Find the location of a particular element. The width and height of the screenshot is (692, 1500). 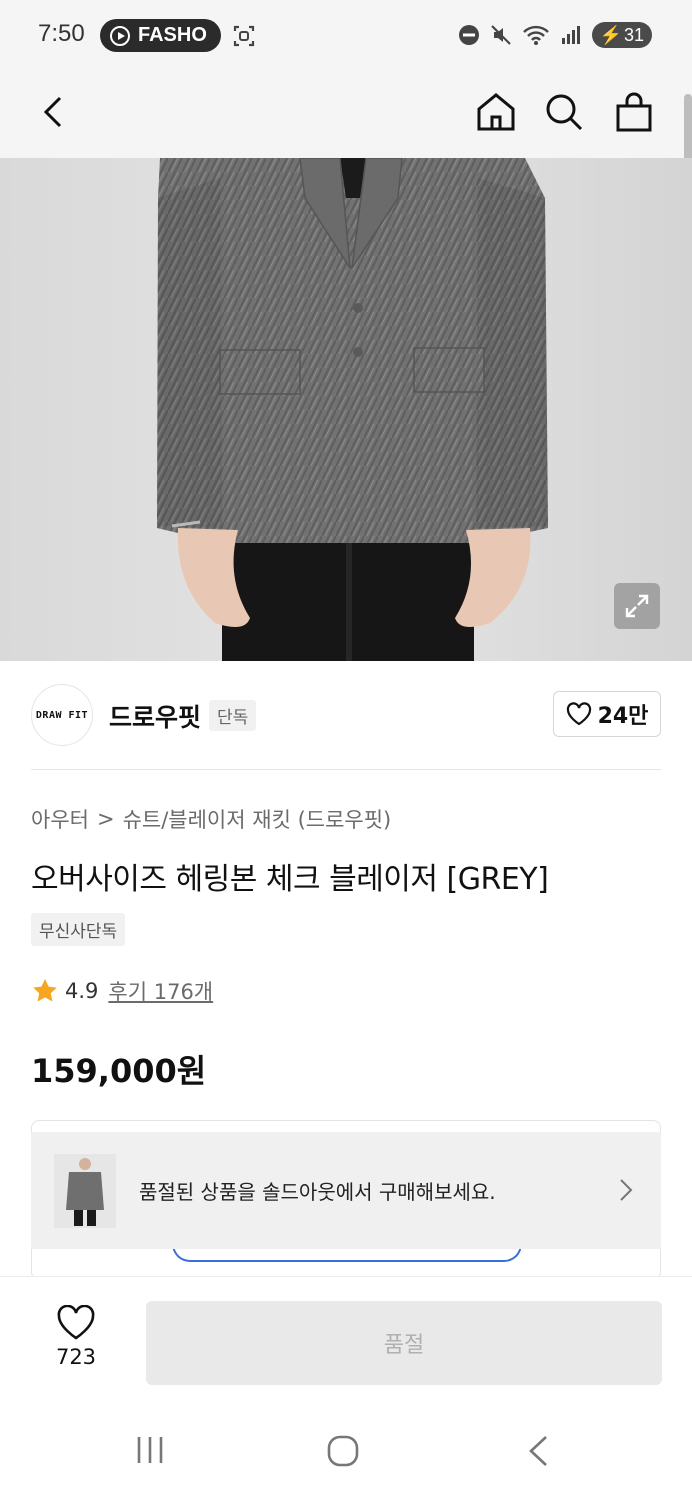

search-button is located at coordinates (564, 112).